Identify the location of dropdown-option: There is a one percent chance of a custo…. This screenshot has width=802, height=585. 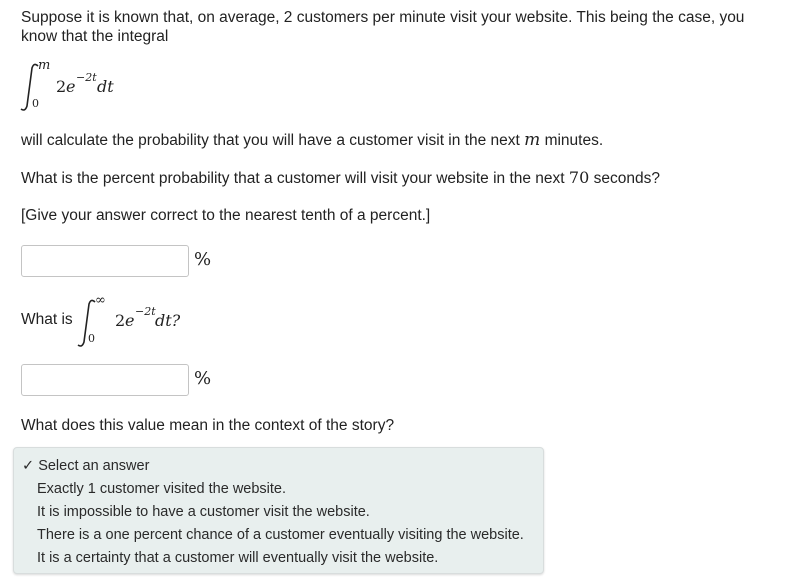
(280, 535).